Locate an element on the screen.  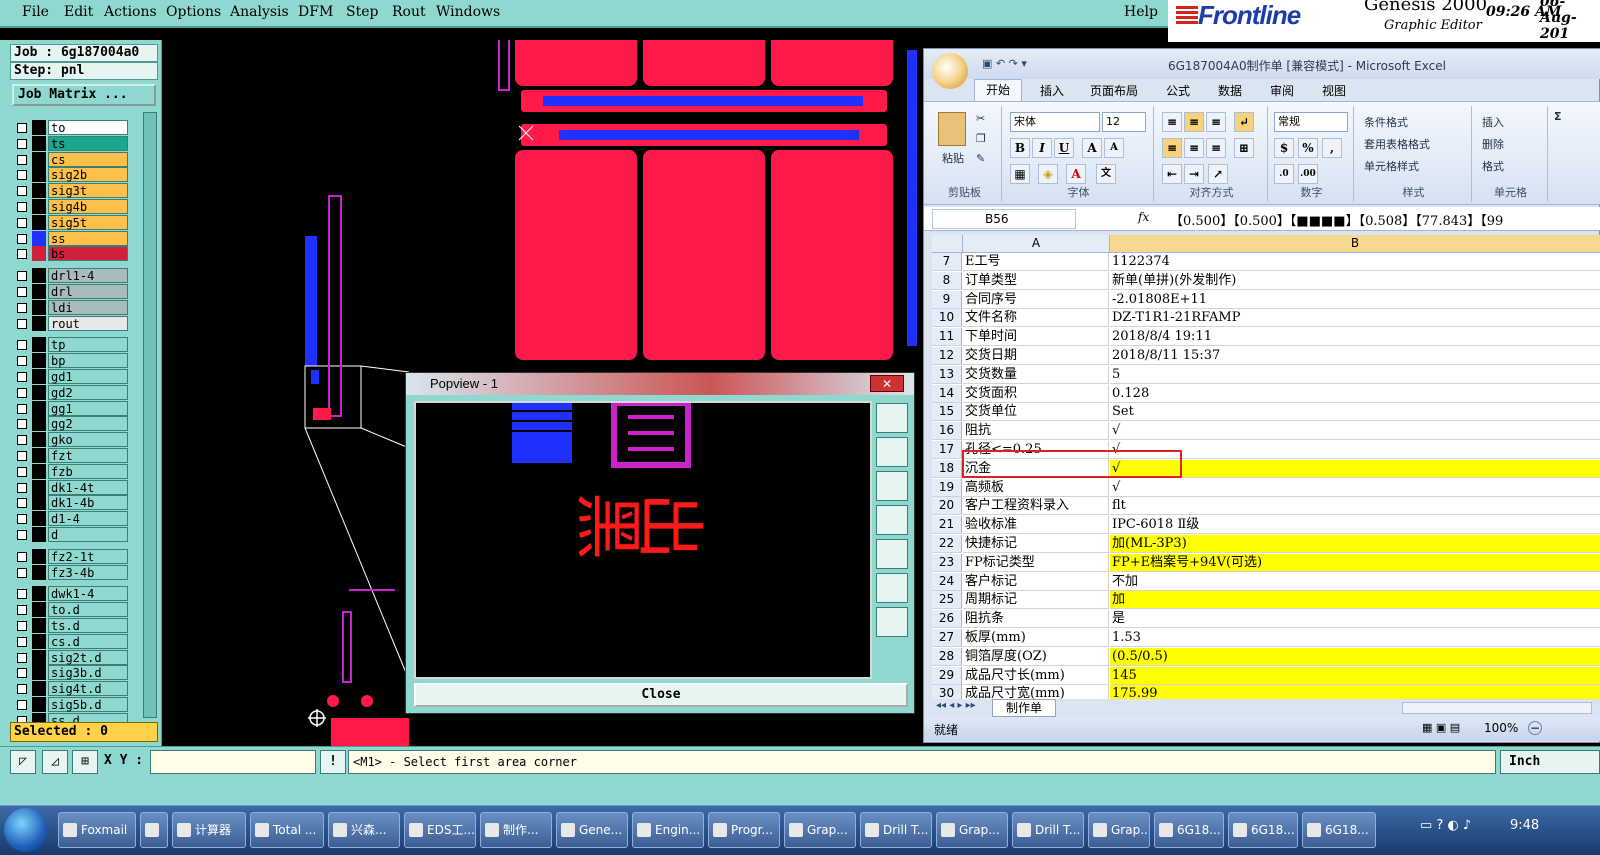
layer-row-fz2-1t: fz2-1t is located at coordinates (71, 556).